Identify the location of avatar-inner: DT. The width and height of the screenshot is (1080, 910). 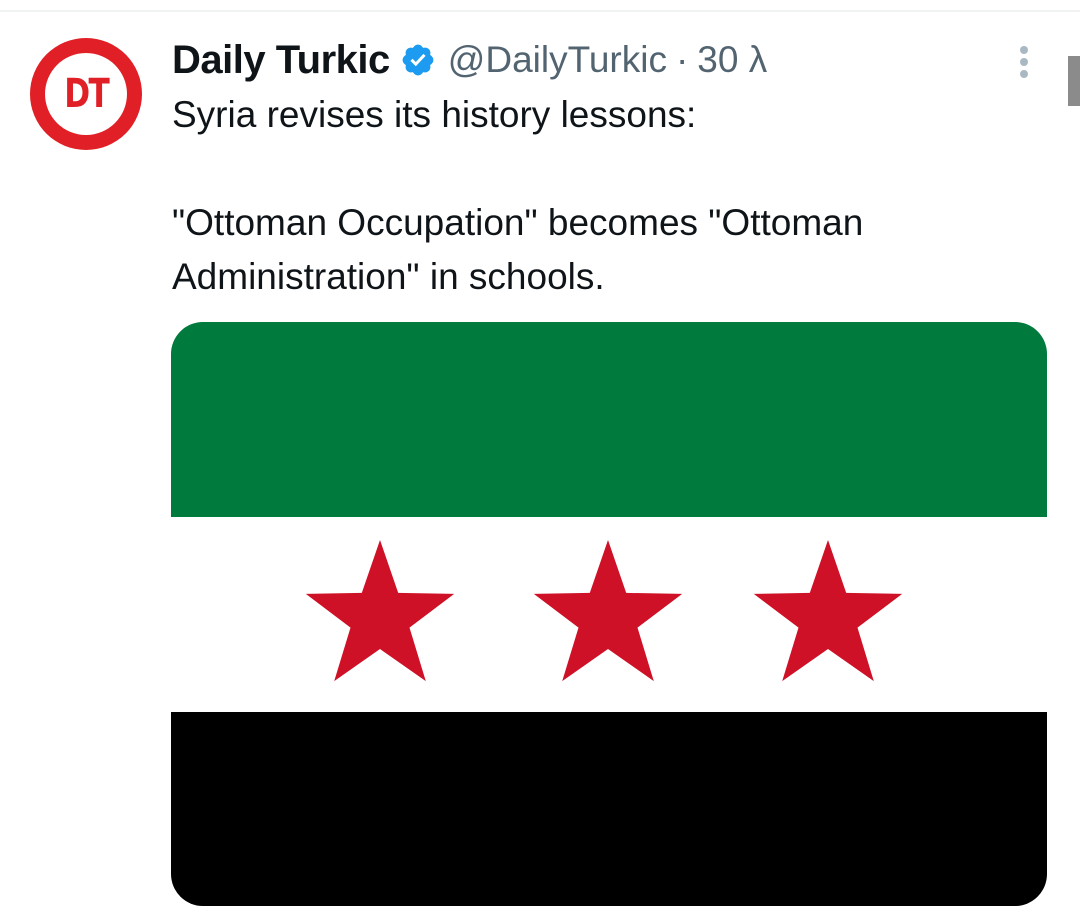
(86, 94).